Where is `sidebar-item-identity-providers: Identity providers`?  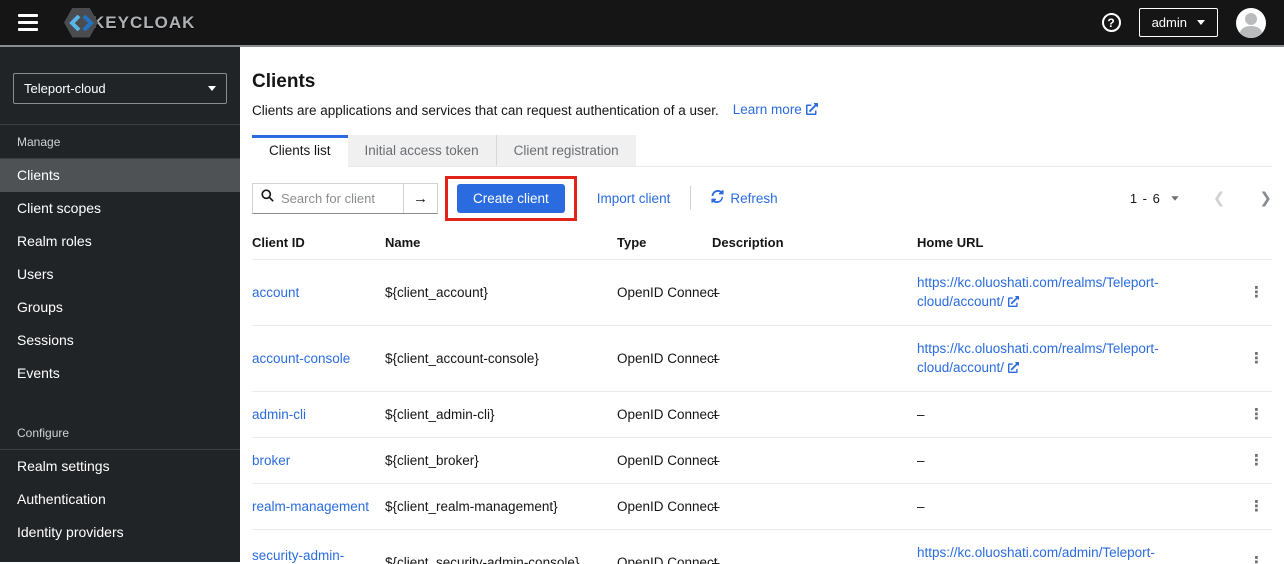 sidebar-item-identity-providers: Identity providers is located at coordinates (120, 532).